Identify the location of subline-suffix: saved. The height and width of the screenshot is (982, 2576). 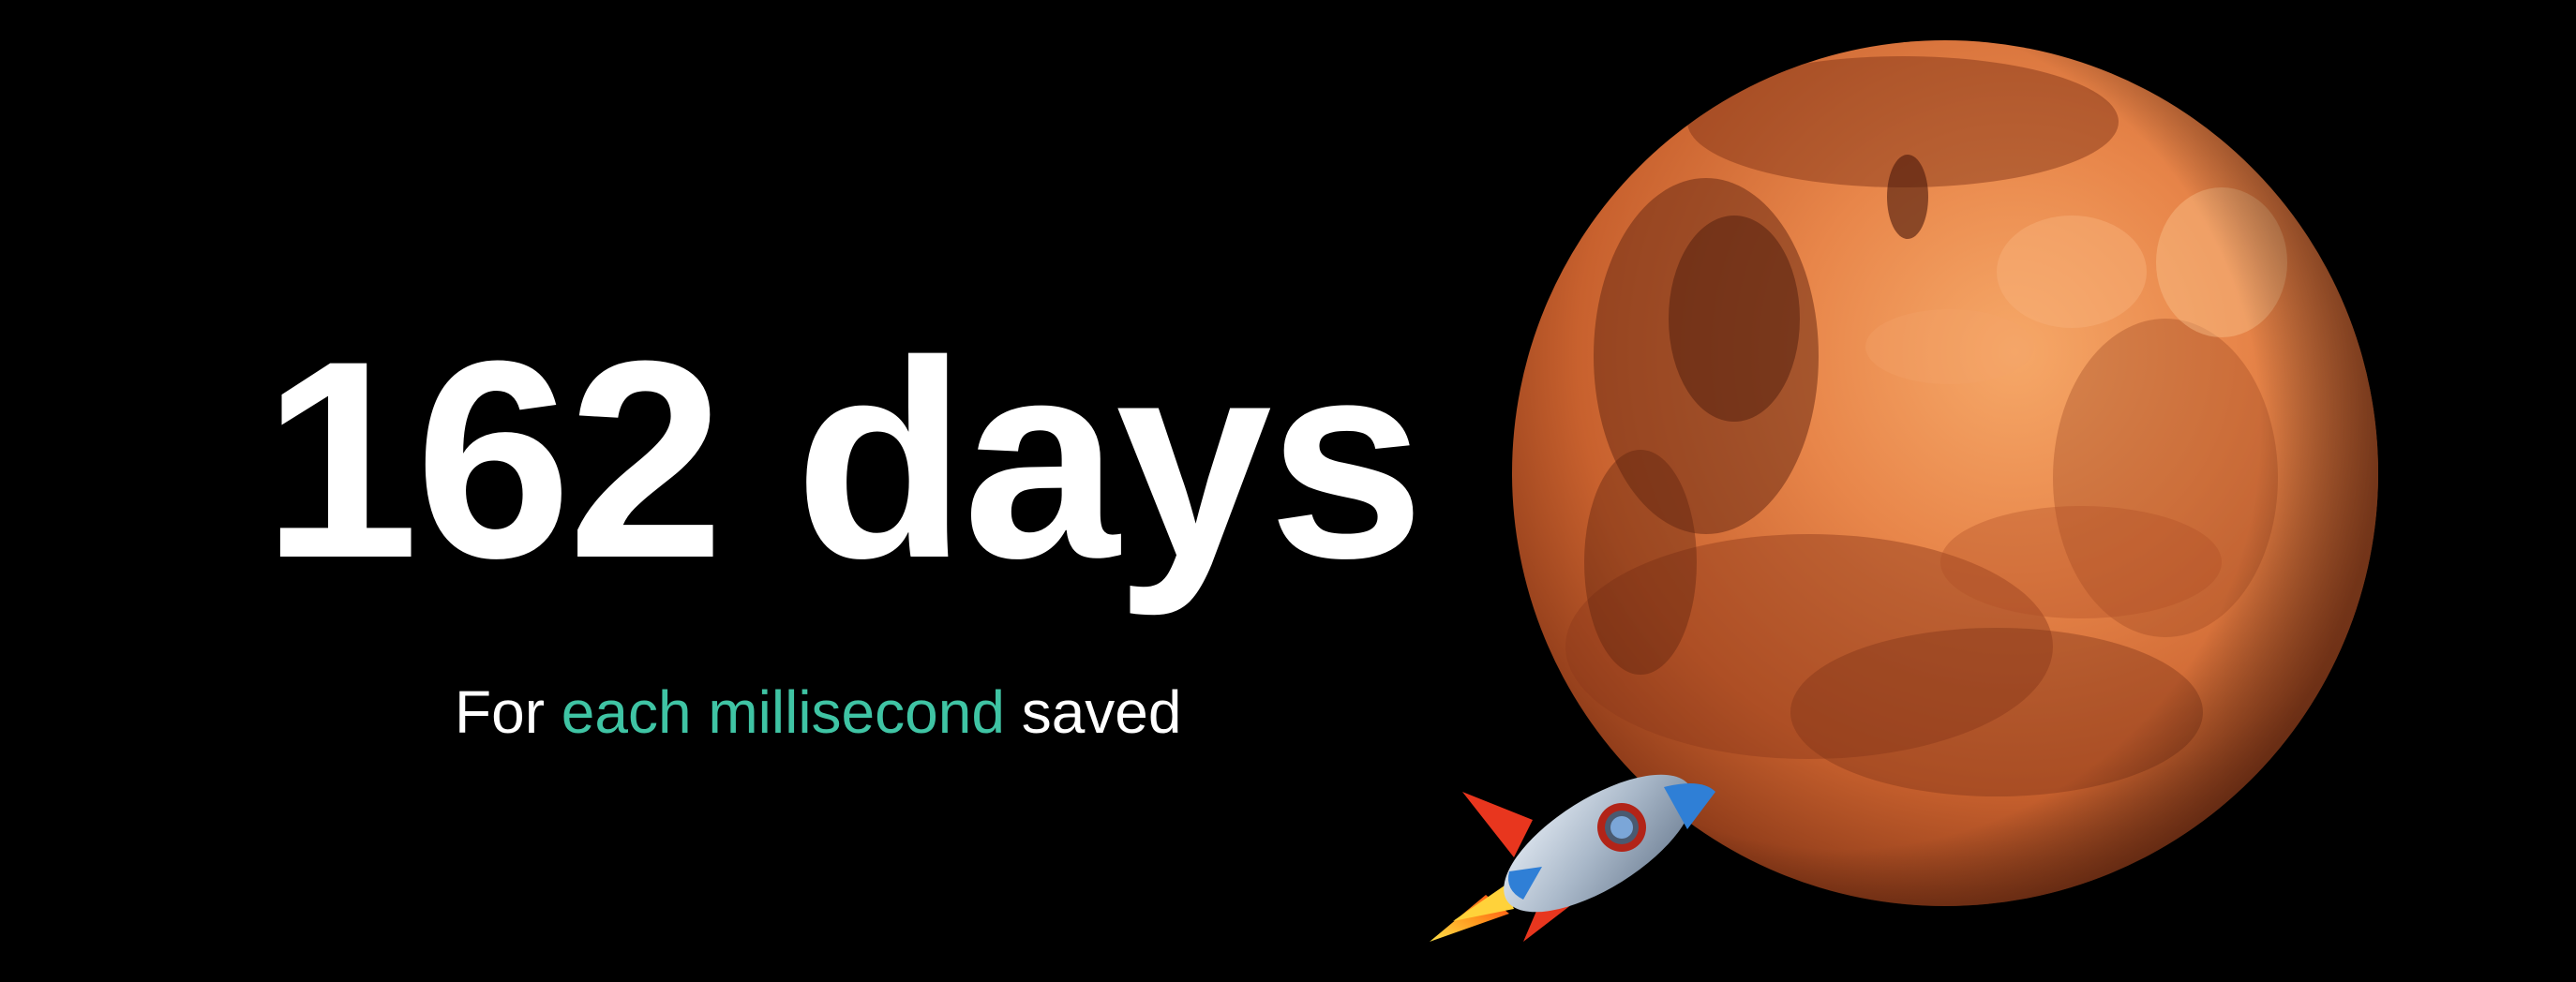
(1093, 712).